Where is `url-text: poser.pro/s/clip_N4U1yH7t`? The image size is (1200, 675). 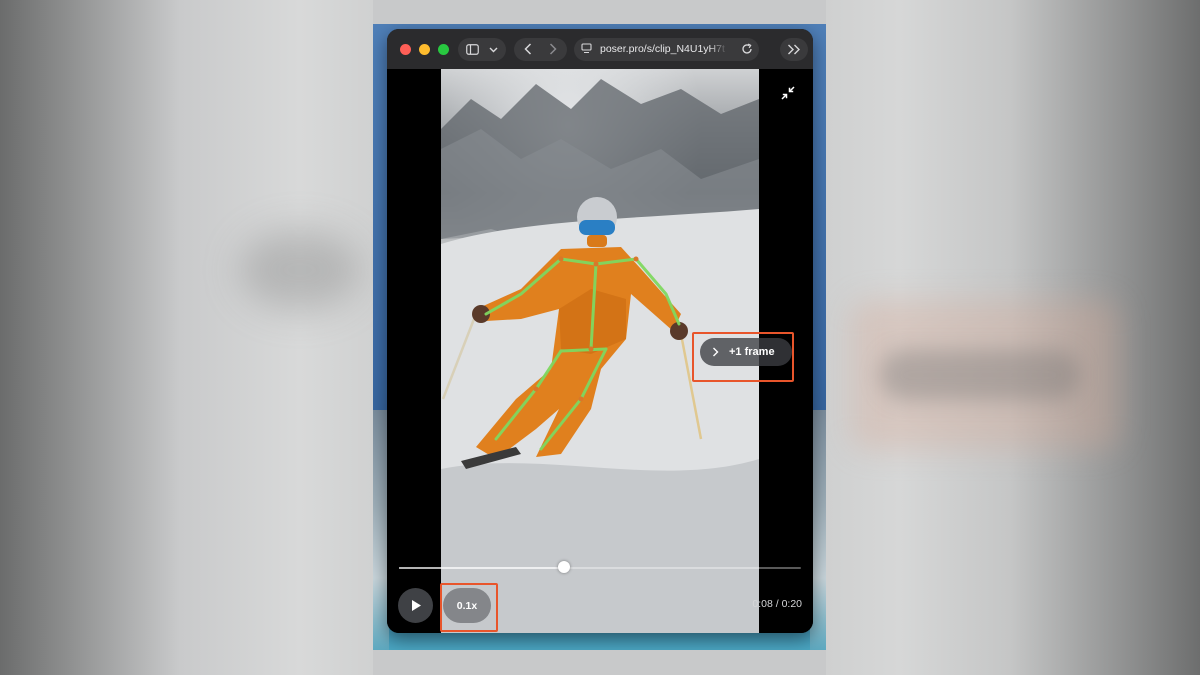 url-text: poser.pro/s/clip_N4U1yH7t is located at coordinates (662, 49).